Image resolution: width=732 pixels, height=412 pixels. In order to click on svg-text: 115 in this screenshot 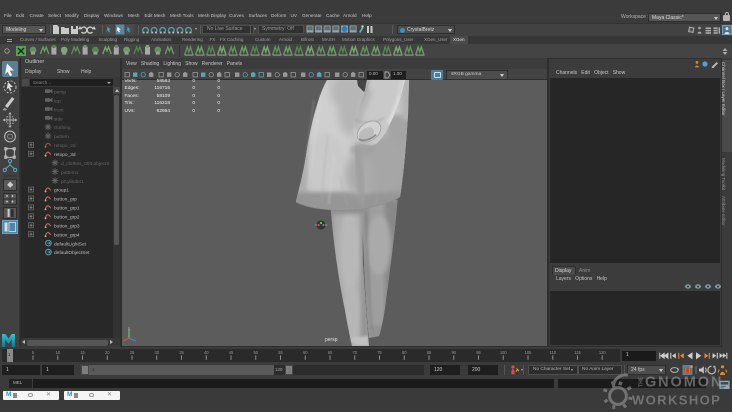, I will do `click(577, 352)`.